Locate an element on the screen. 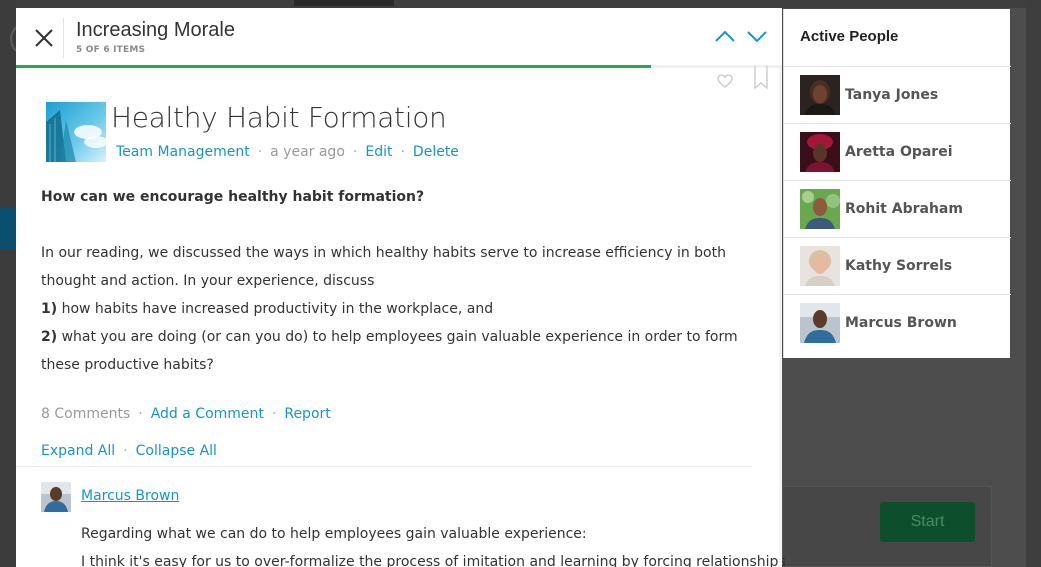 The width and height of the screenshot is (1041, 567). list-number: 2) is located at coordinates (49, 337).